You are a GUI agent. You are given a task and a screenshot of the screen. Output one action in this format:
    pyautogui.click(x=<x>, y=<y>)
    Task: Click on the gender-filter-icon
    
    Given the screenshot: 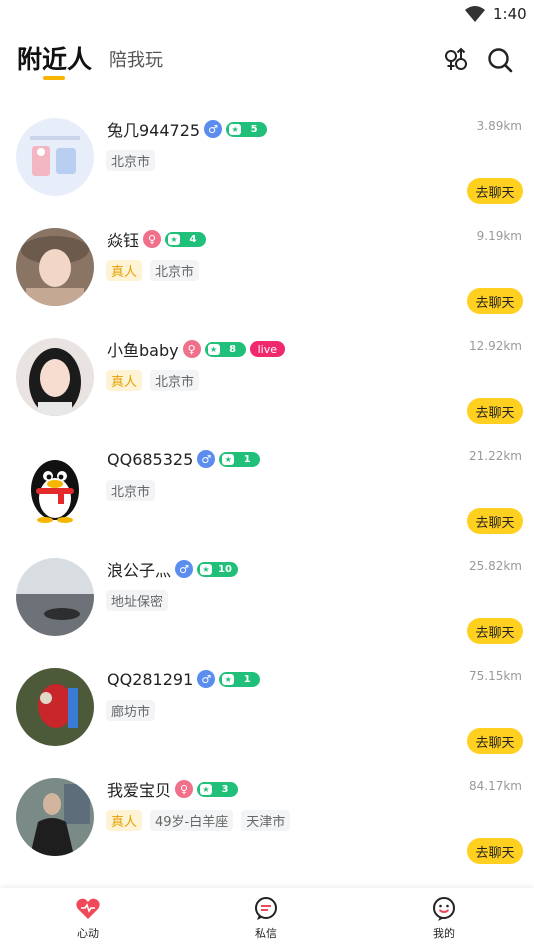 What is the action you would take?
    pyautogui.click(x=456, y=60)
    